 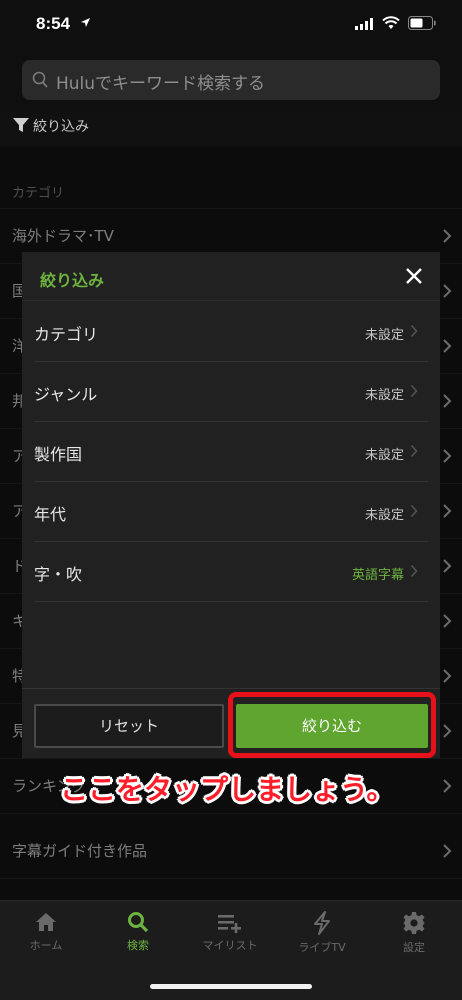 I want to click on filter-row-value: 英語字幕, so click(x=377, y=575).